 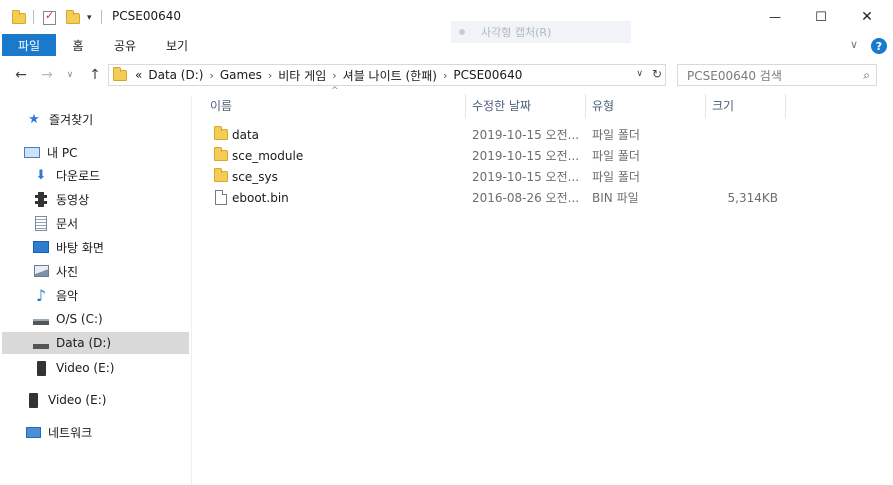 I want to click on breadcrumb-shovel-knight: 셔블 나이트 (한패), so click(x=390, y=75).